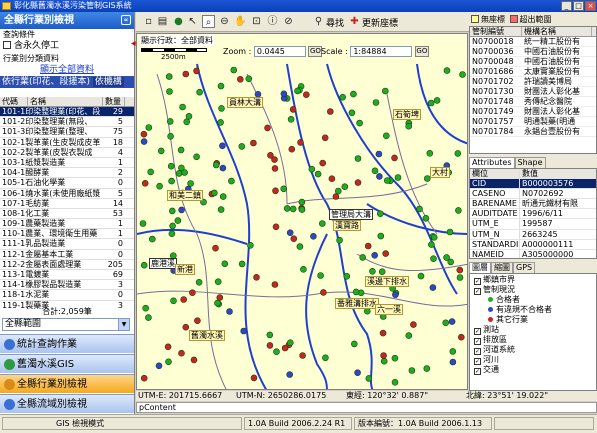 This screenshot has width=597, height=433. Describe the element at coordinates (533, 224) in the screenshot. I see `attribute-row: UTM_E 199587` at that location.